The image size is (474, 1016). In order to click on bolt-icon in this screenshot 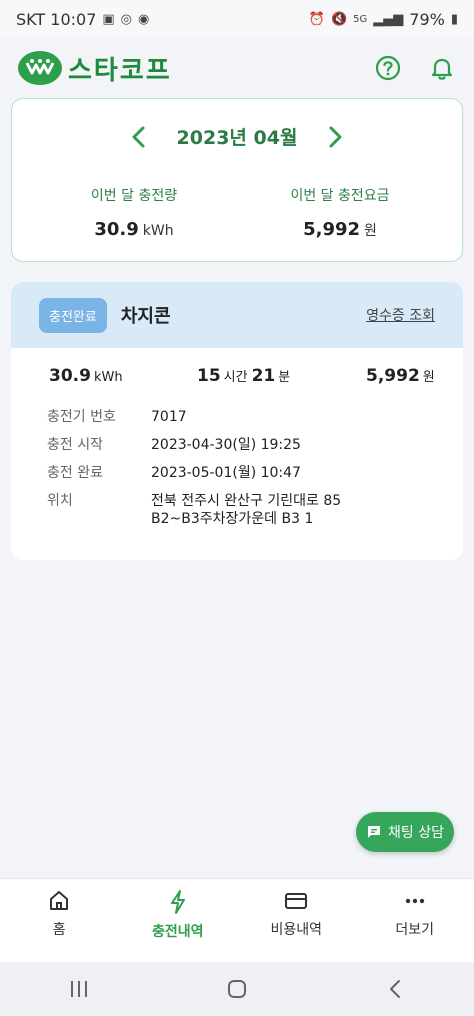, I will do `click(177, 902)`.